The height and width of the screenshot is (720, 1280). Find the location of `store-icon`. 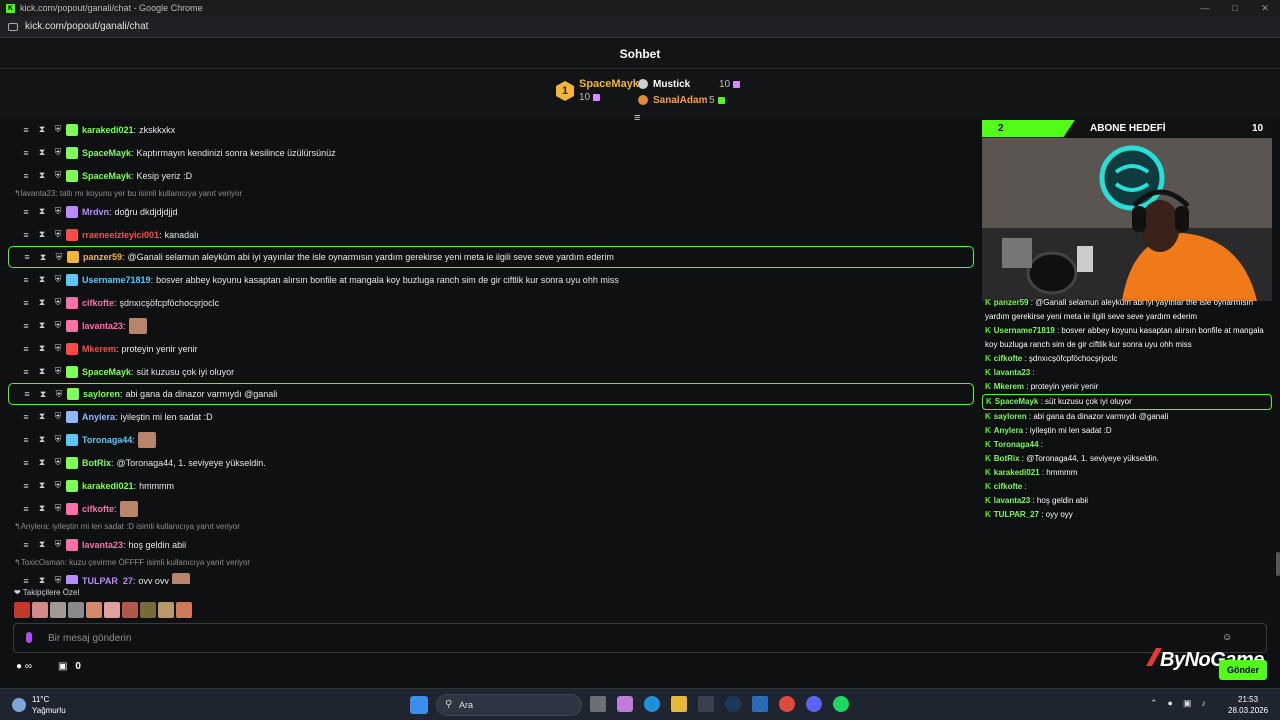

store-icon is located at coordinates (706, 704).